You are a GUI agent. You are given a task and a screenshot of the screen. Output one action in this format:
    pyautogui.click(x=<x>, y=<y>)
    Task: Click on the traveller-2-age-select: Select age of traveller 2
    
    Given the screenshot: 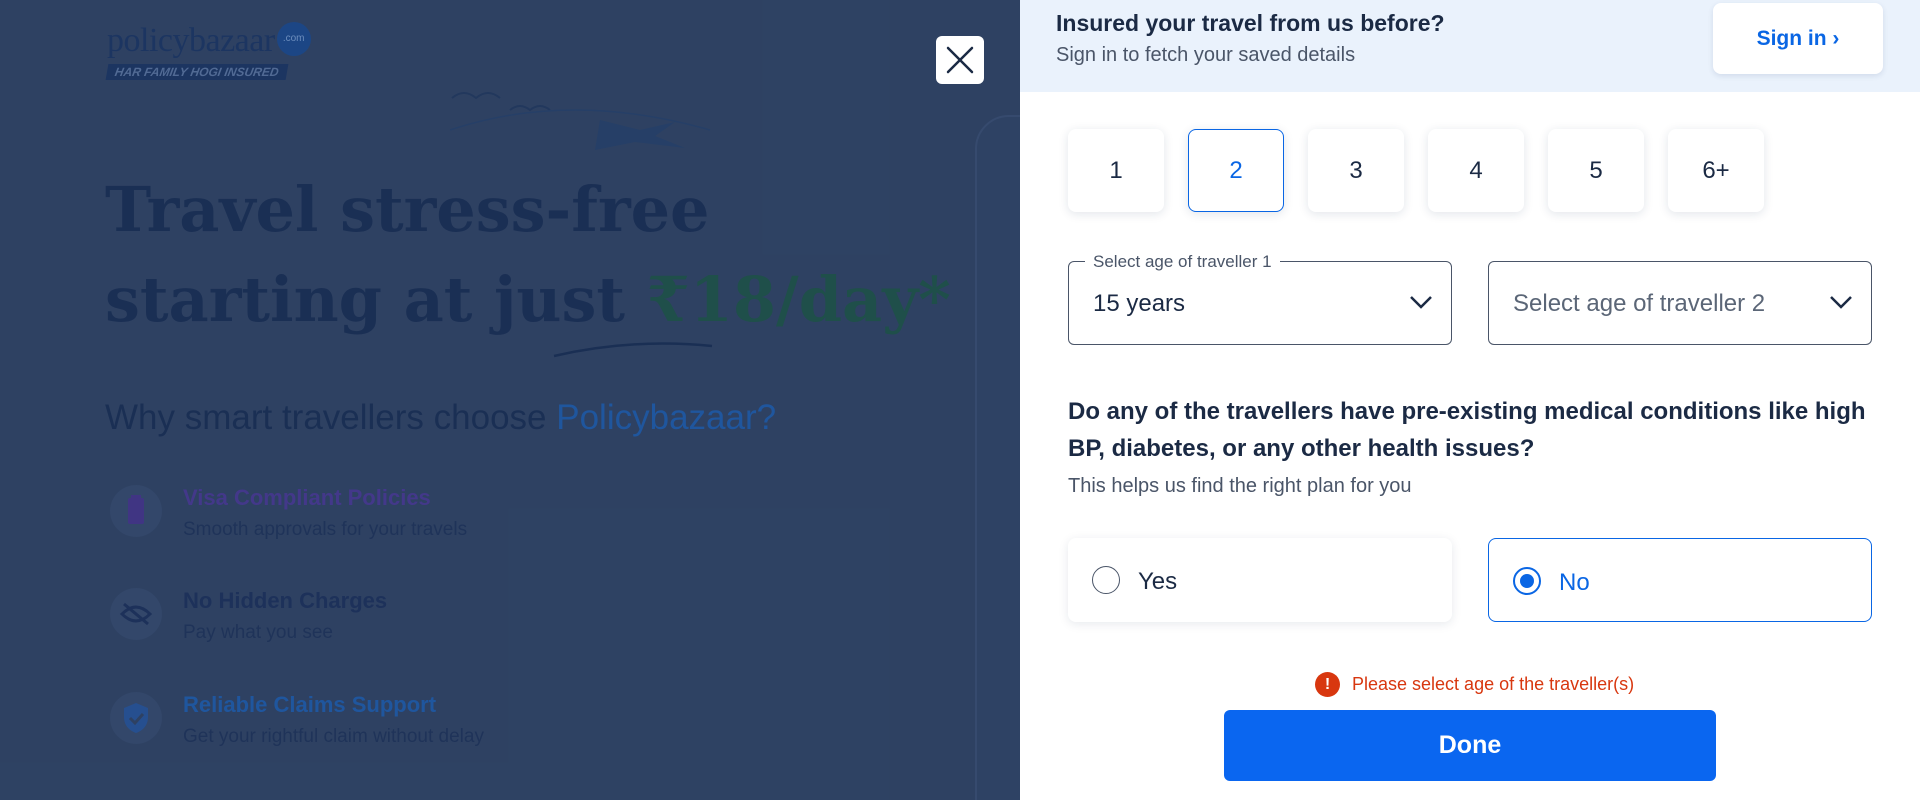 What is the action you would take?
    pyautogui.click(x=1680, y=303)
    